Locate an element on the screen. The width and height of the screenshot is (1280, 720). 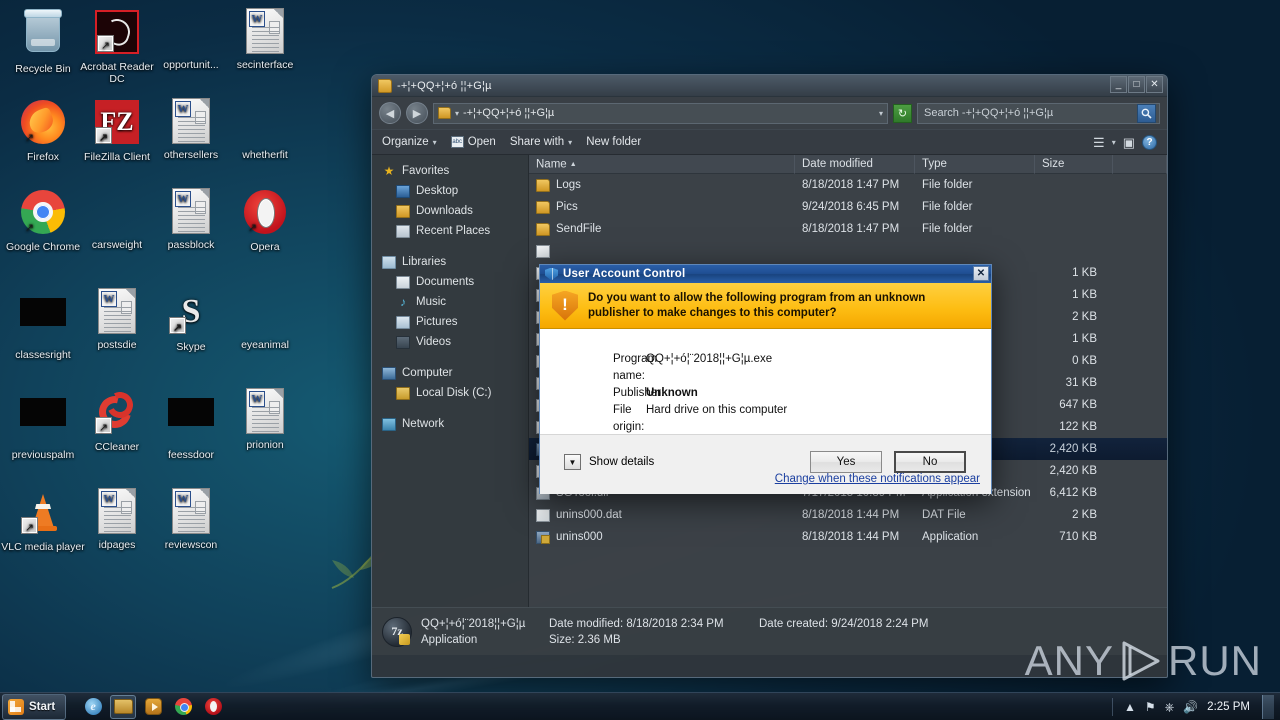
new-folder-button: New folder is located at coordinates (613, 142).